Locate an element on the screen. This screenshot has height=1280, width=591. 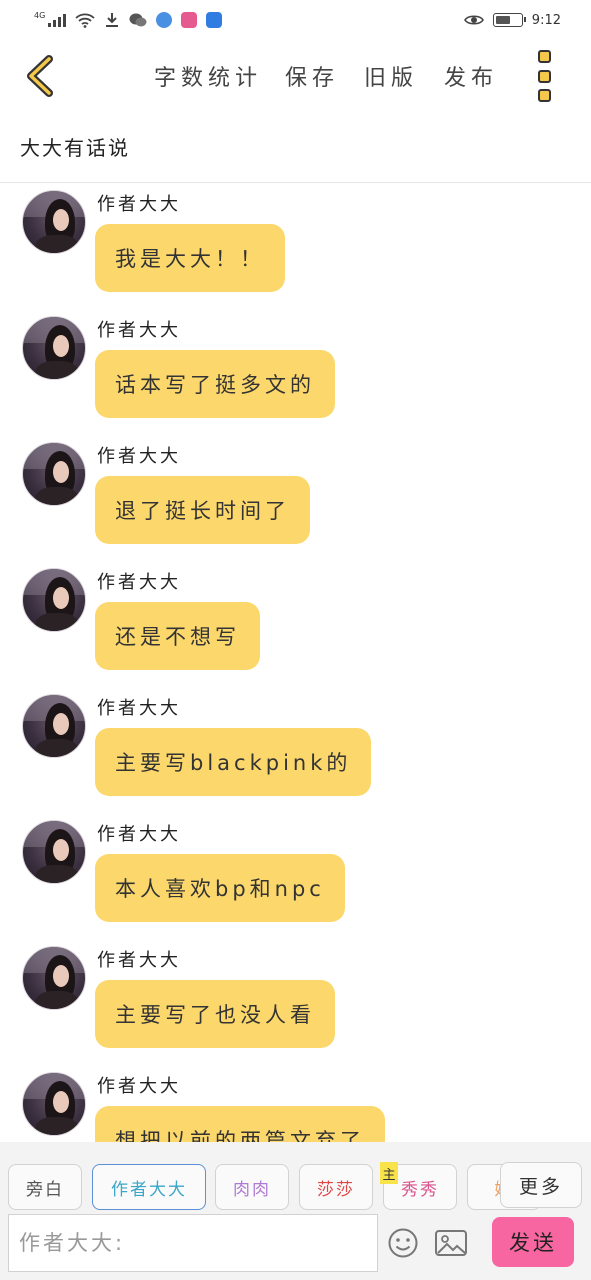
message-bubble: 退了挺长时间了 is located at coordinates (202, 510).